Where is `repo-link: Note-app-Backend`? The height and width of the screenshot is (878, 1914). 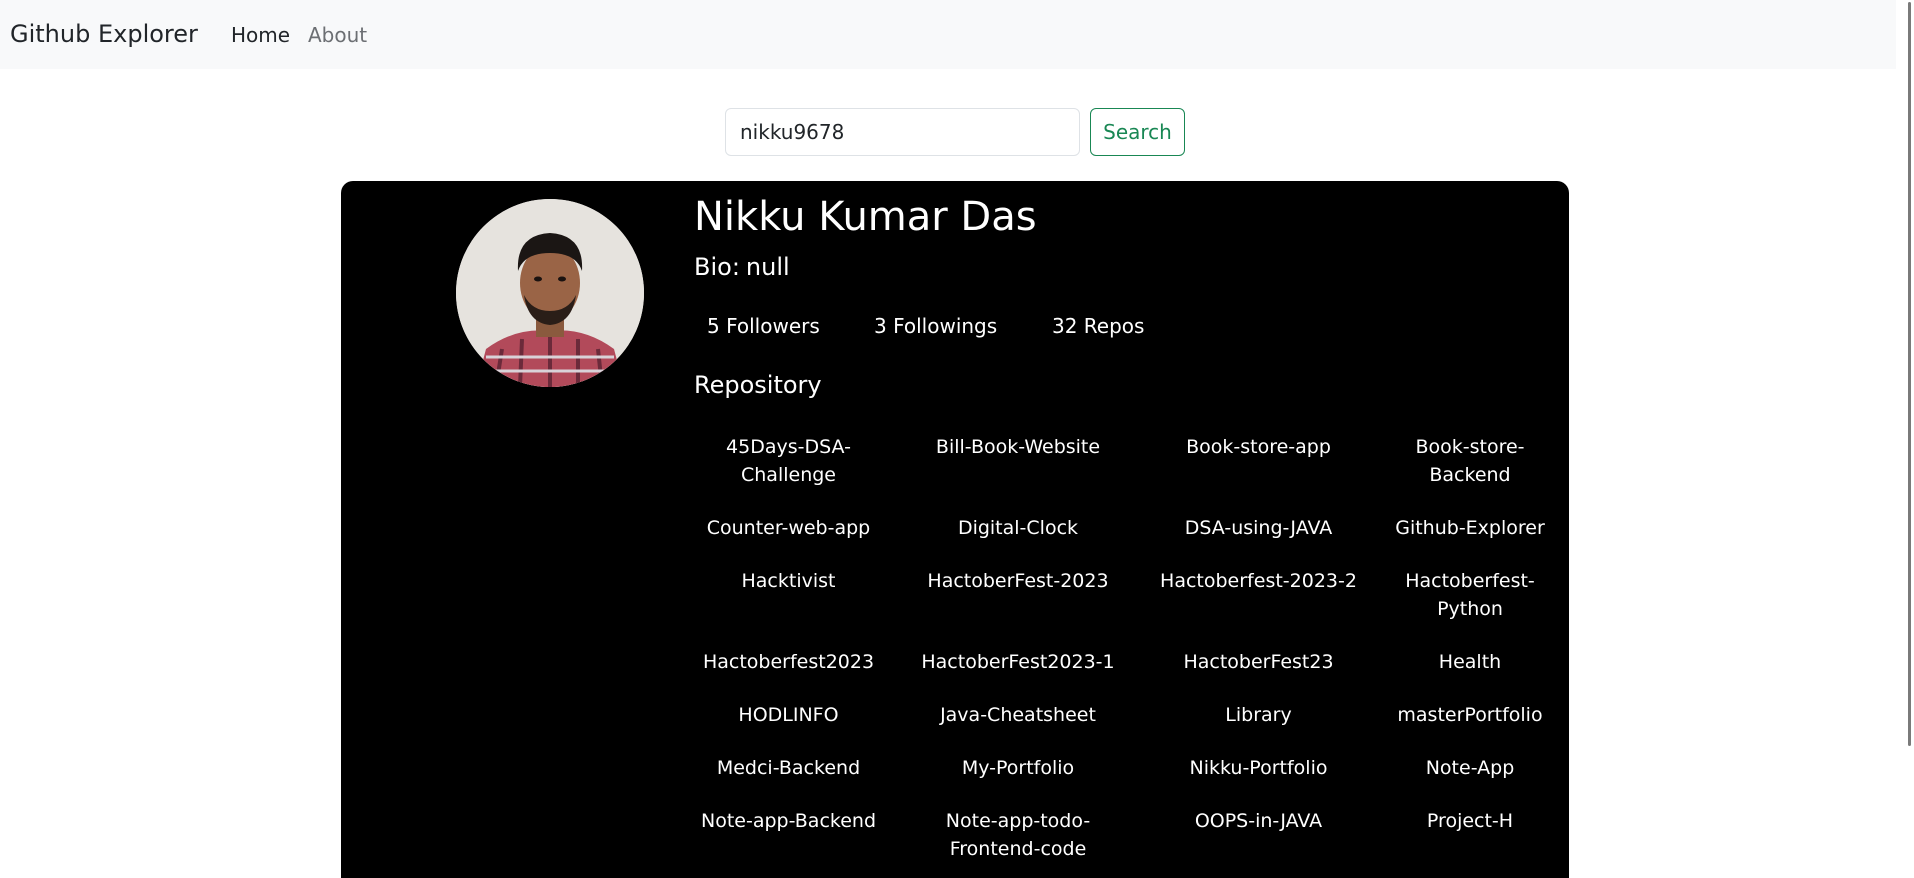
repo-link: Note-app-Backend is located at coordinates (788, 821).